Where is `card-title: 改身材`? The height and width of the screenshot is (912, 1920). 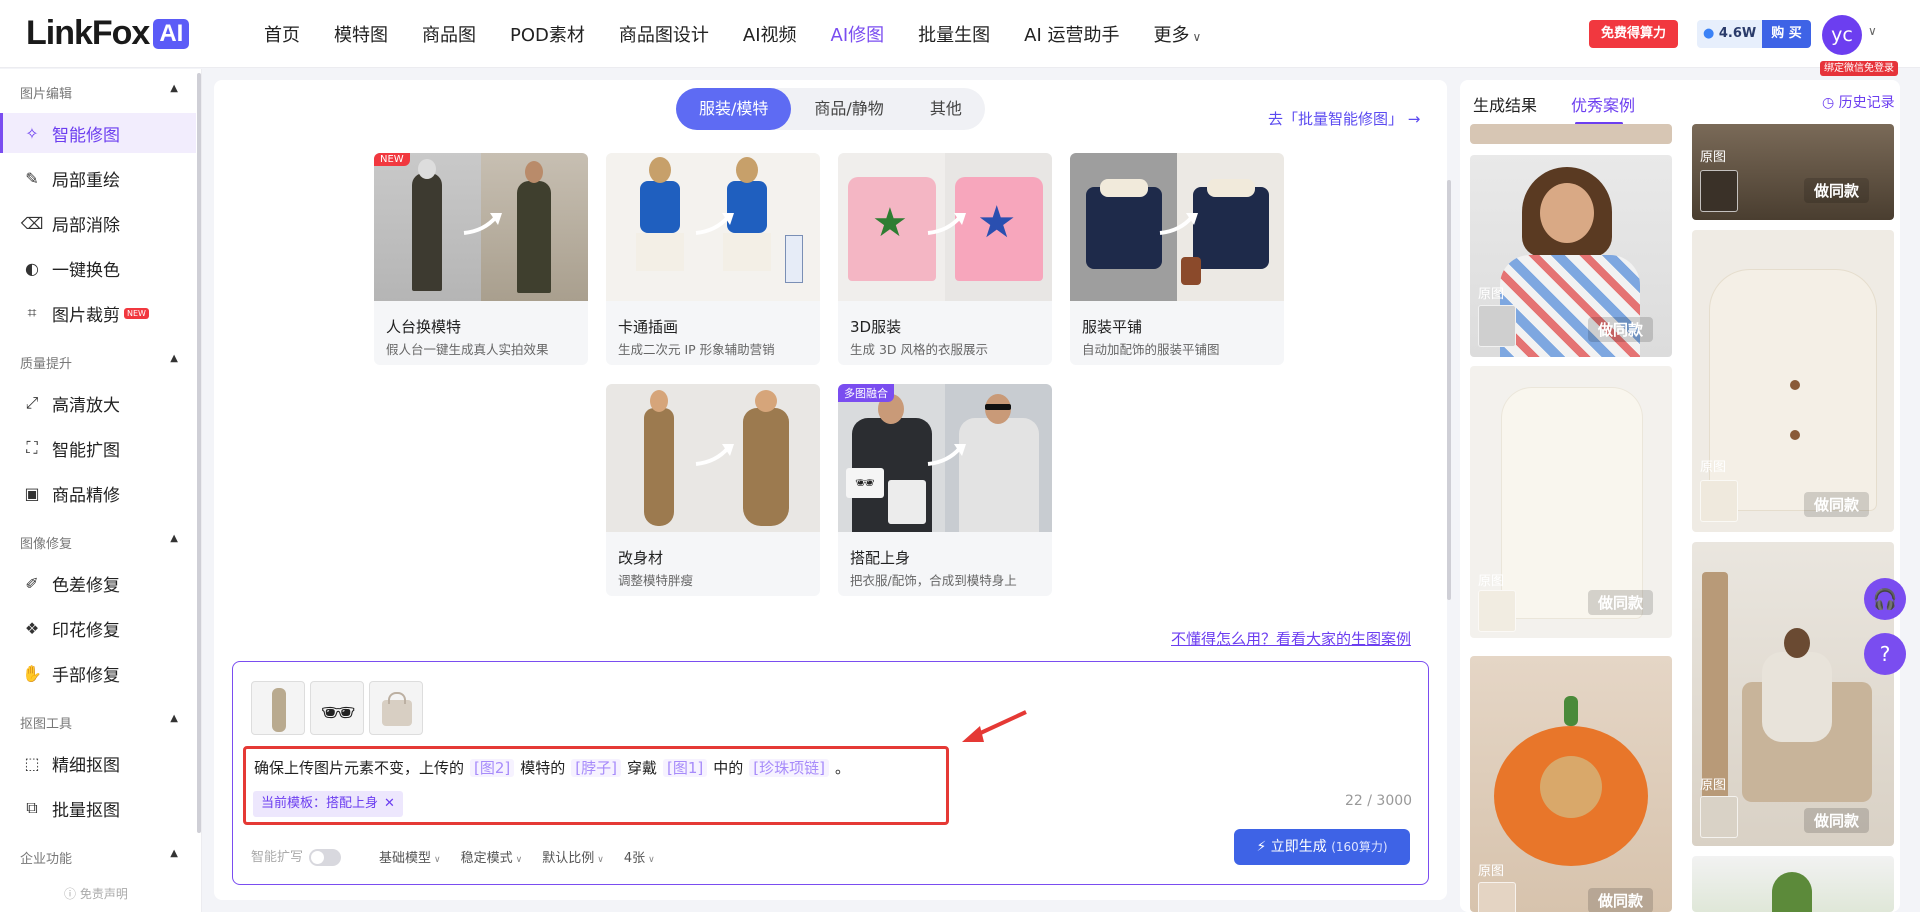 card-title: 改身材 is located at coordinates (641, 558).